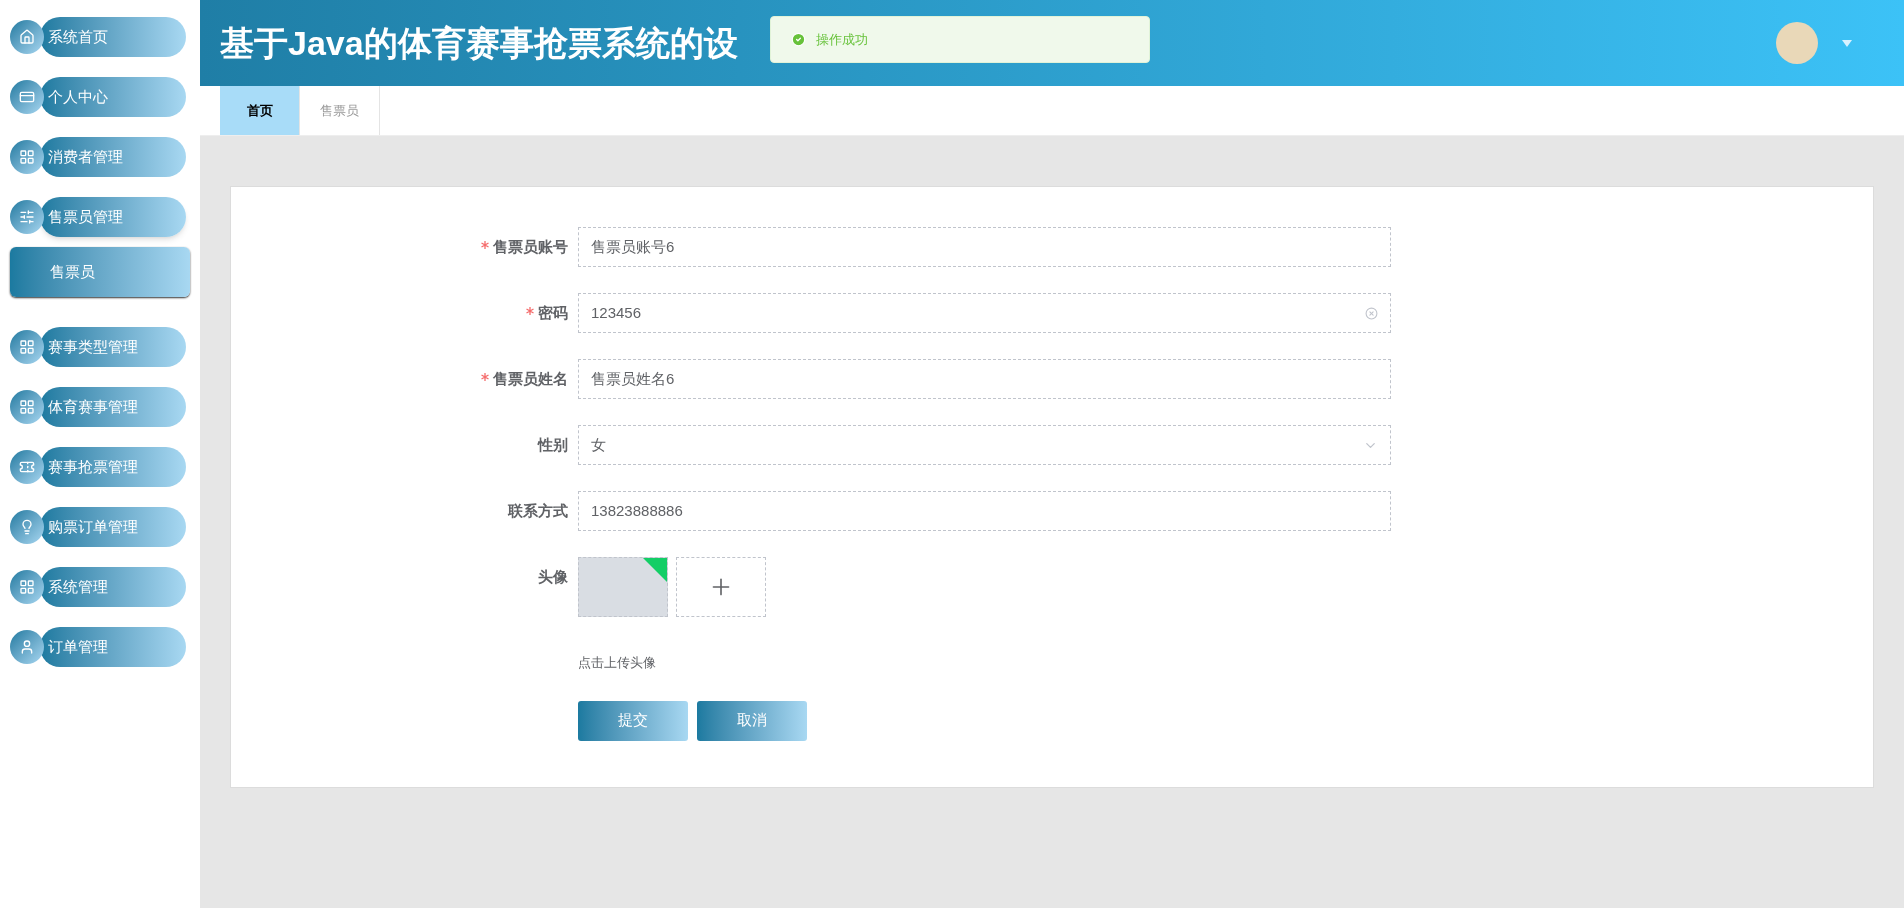 This screenshot has width=1904, height=908. I want to click on sidebar-item: 售票员管理, so click(113, 217).